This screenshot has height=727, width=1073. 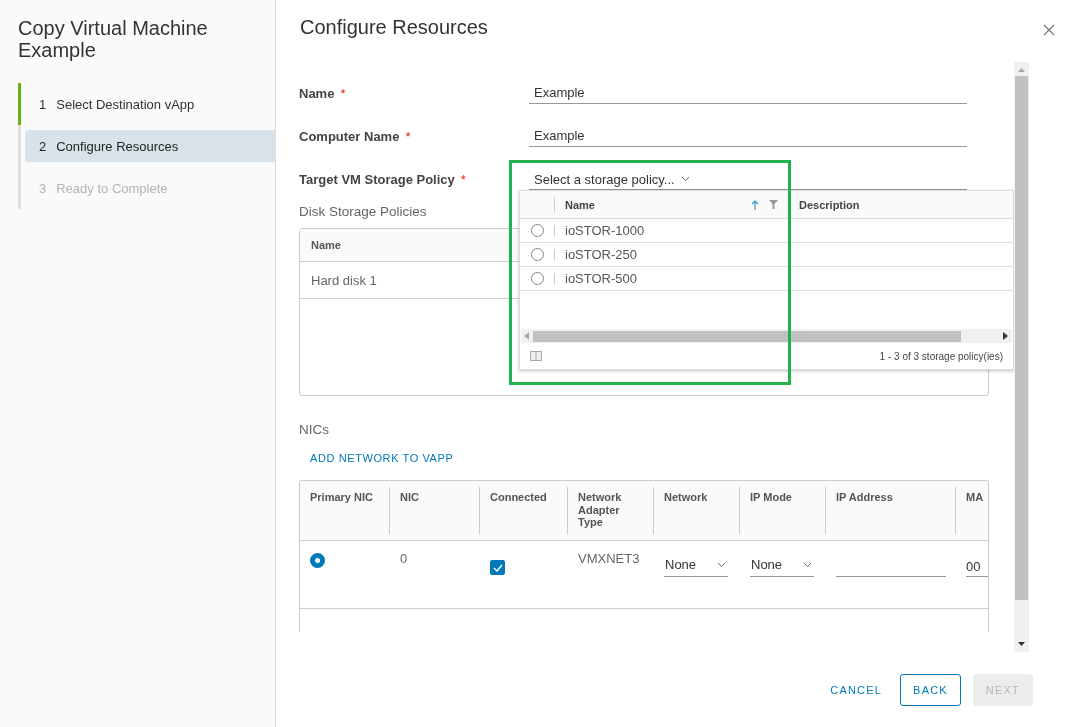 What do you see at coordinates (601, 279) in the screenshot?
I see `table-cell-text: ioSTOR-500` at bounding box center [601, 279].